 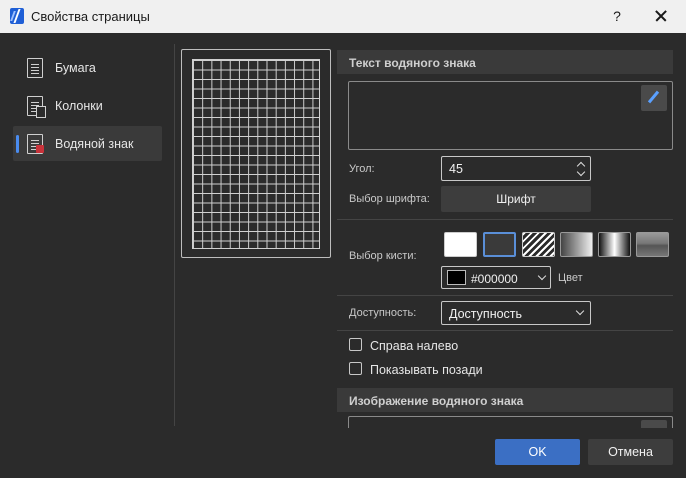 What do you see at coordinates (614, 244) in the screenshot?
I see `brush-radial-gradient` at bounding box center [614, 244].